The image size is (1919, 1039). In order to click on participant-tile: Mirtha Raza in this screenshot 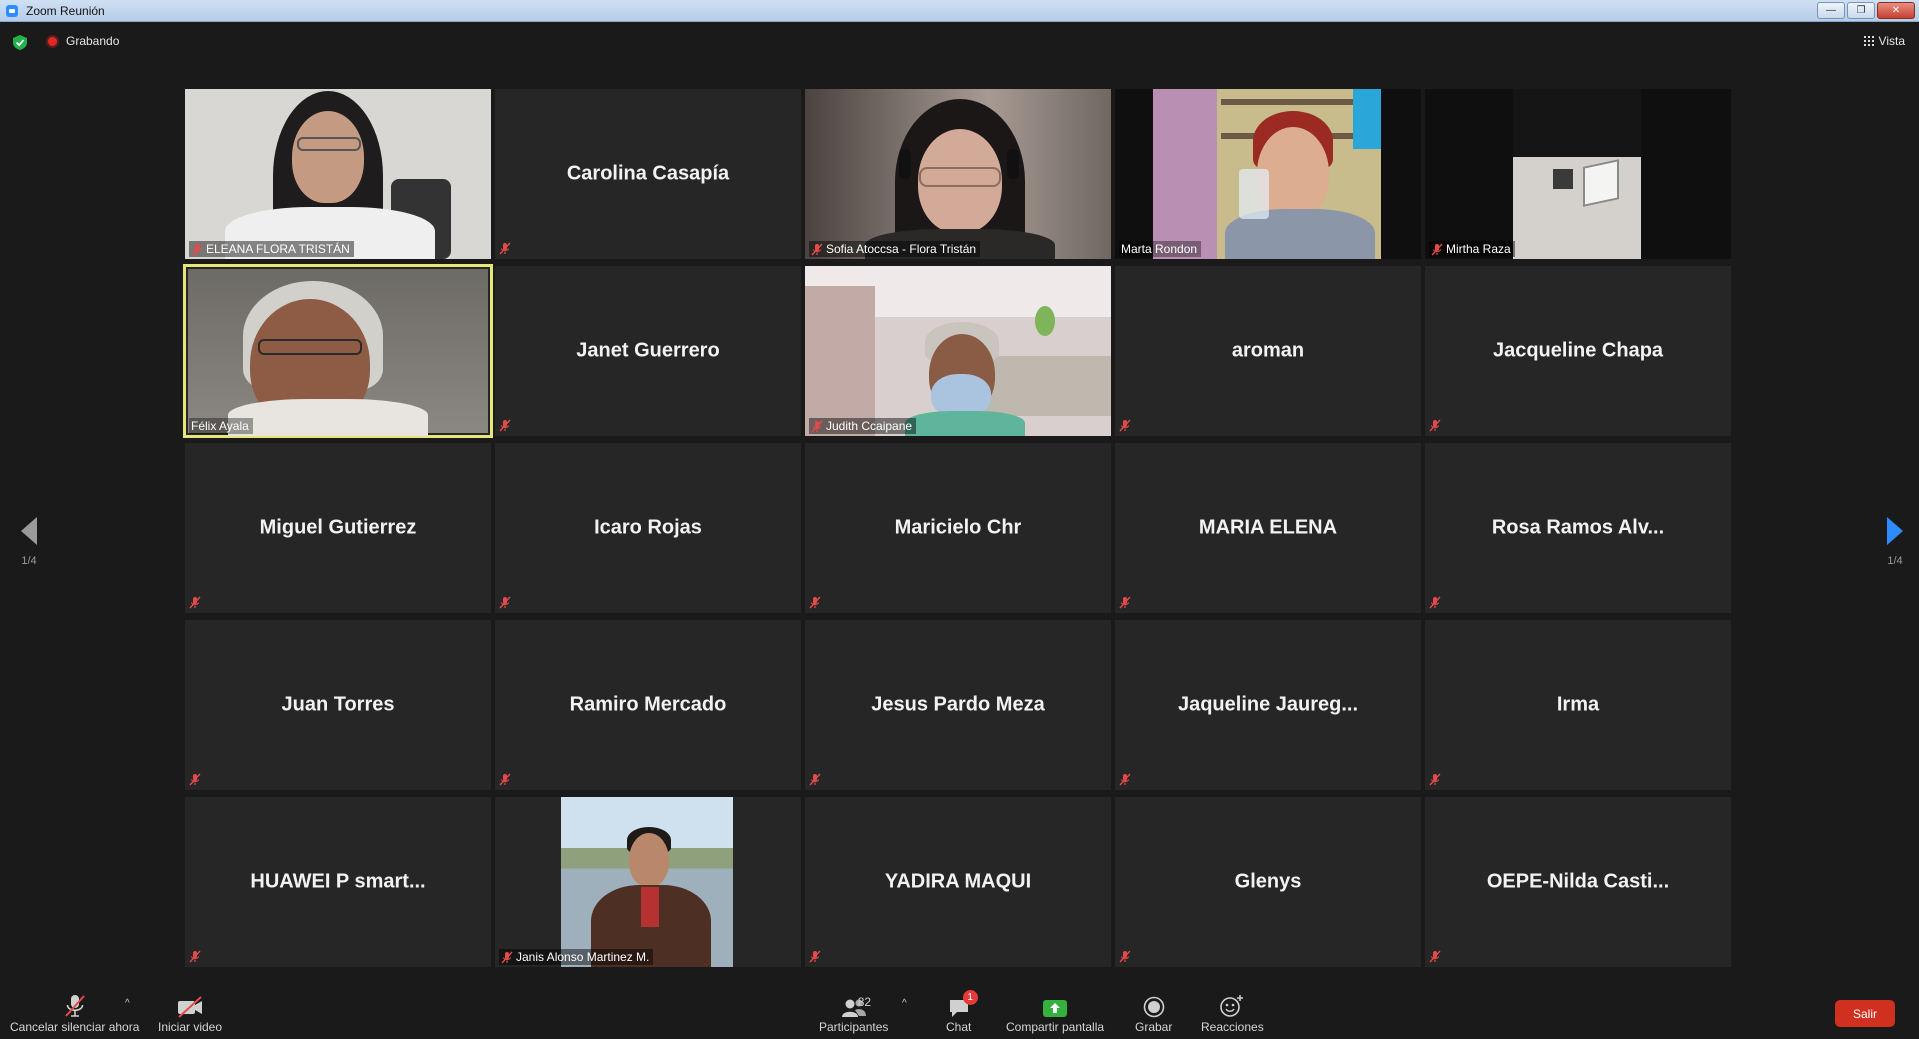, I will do `click(1578, 174)`.